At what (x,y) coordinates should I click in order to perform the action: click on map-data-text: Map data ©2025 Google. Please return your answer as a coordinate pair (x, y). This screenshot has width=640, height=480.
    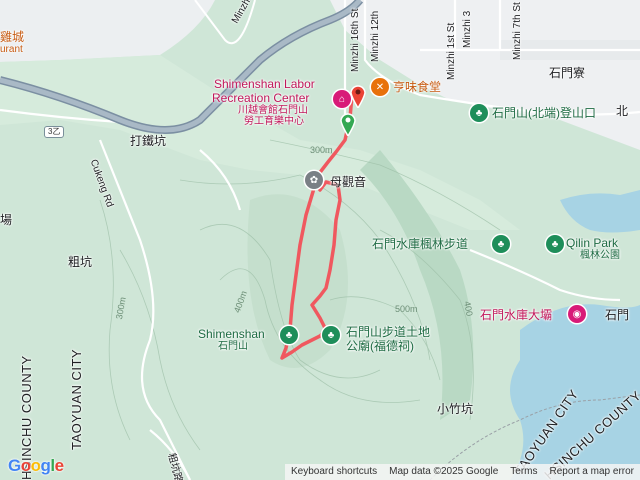
    Looking at the image, I should click on (444, 471).